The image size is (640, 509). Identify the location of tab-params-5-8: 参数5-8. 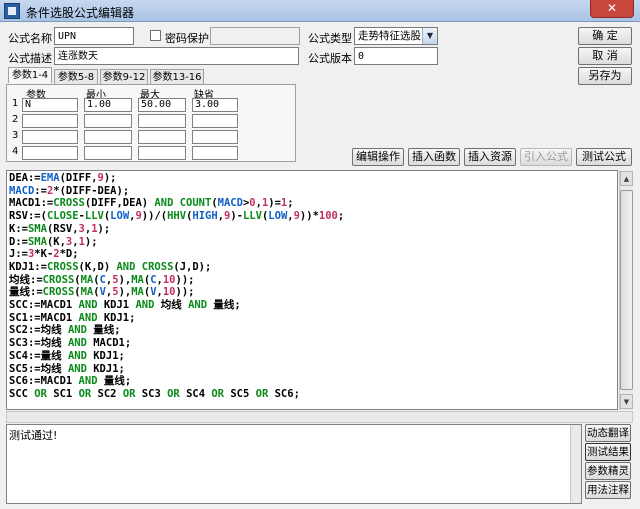
(76, 77).